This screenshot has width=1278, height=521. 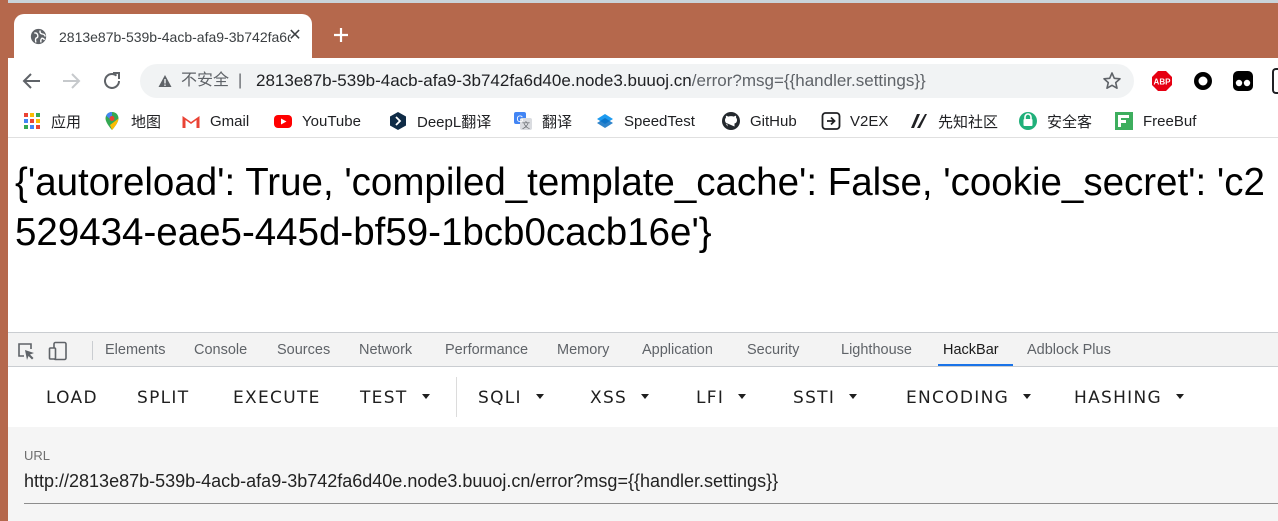 I want to click on tampermonkey-icon, so click(x=1243, y=81).